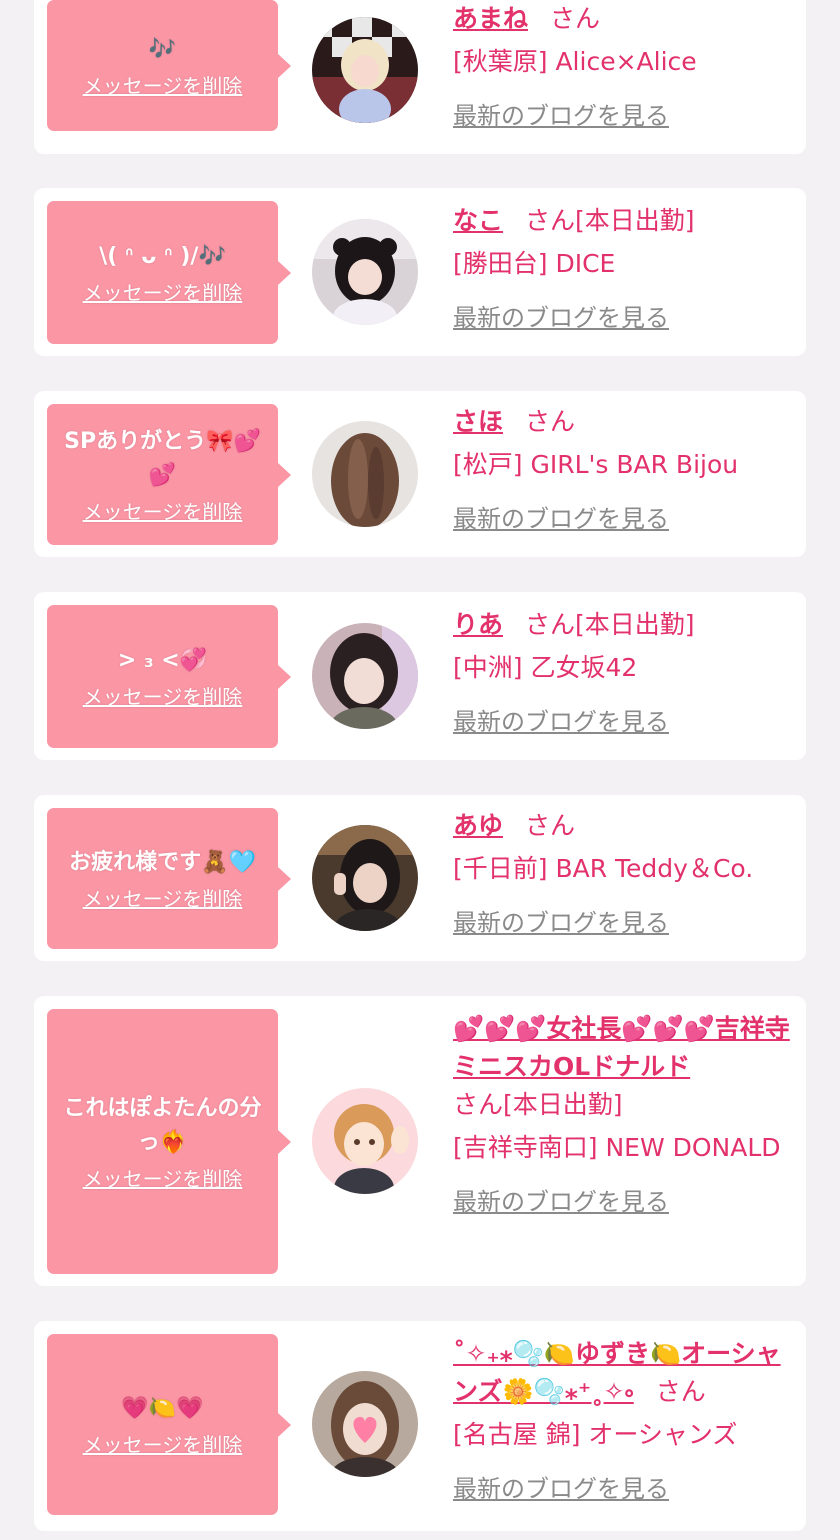  I want to click on name-row: りあ さん[本日出勤], so click(623, 625).